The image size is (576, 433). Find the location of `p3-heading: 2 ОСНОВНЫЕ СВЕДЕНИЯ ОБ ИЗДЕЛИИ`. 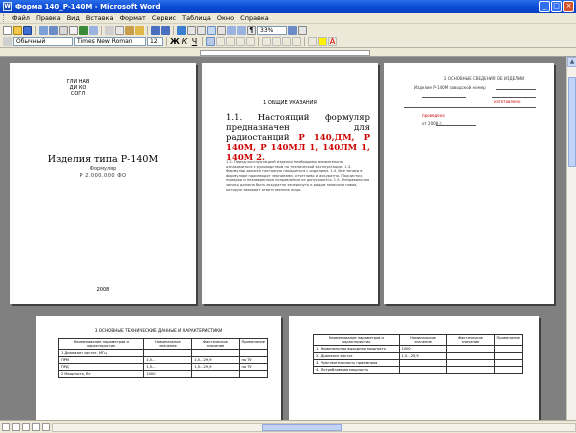

p3-heading: 2 ОСНОВНЫЕ СВЕДЕНИЯ ОБ ИЗДЕЛИИ is located at coordinates (484, 78).